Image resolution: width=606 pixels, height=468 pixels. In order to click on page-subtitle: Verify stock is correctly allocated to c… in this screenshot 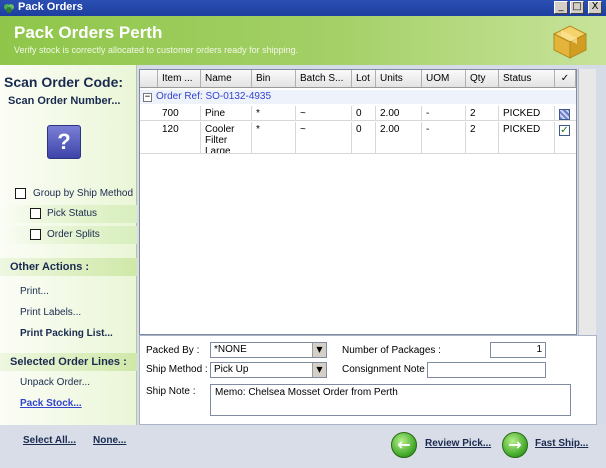, I will do `click(156, 50)`.